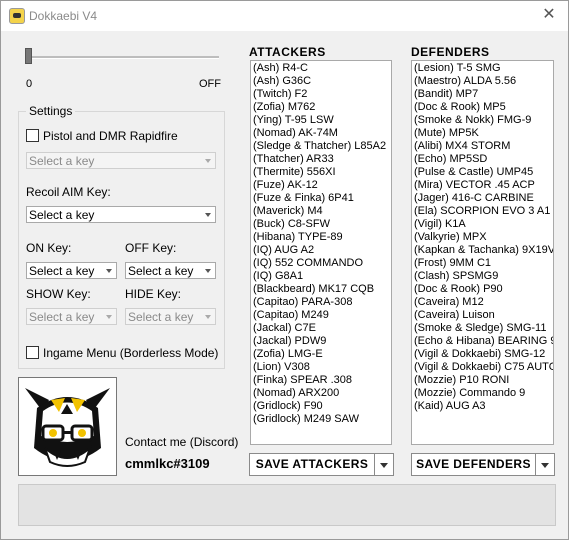  I want to click on list-item: (Pulse & Castle) UMP45, so click(483, 172).